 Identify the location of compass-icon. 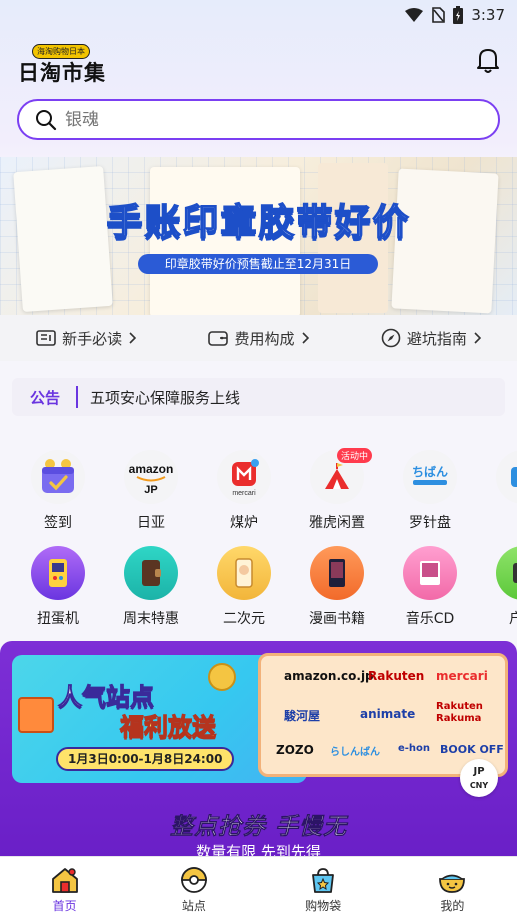
(391, 338).